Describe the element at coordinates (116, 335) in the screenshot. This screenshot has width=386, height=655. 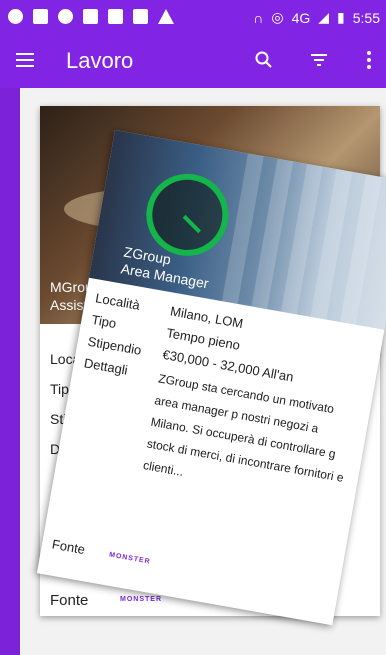
I see `job-details-labels: Località Tipo Stipendio Dettagli` at that location.